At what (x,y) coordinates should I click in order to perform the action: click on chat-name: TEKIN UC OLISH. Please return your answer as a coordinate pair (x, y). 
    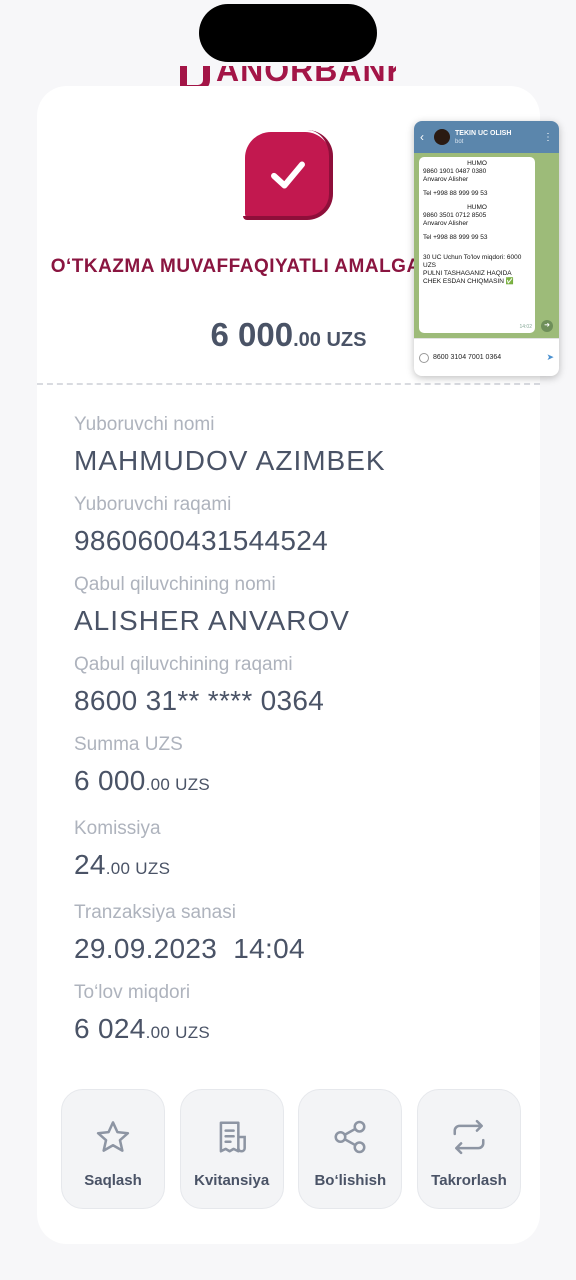
    Looking at the image, I should click on (483, 133).